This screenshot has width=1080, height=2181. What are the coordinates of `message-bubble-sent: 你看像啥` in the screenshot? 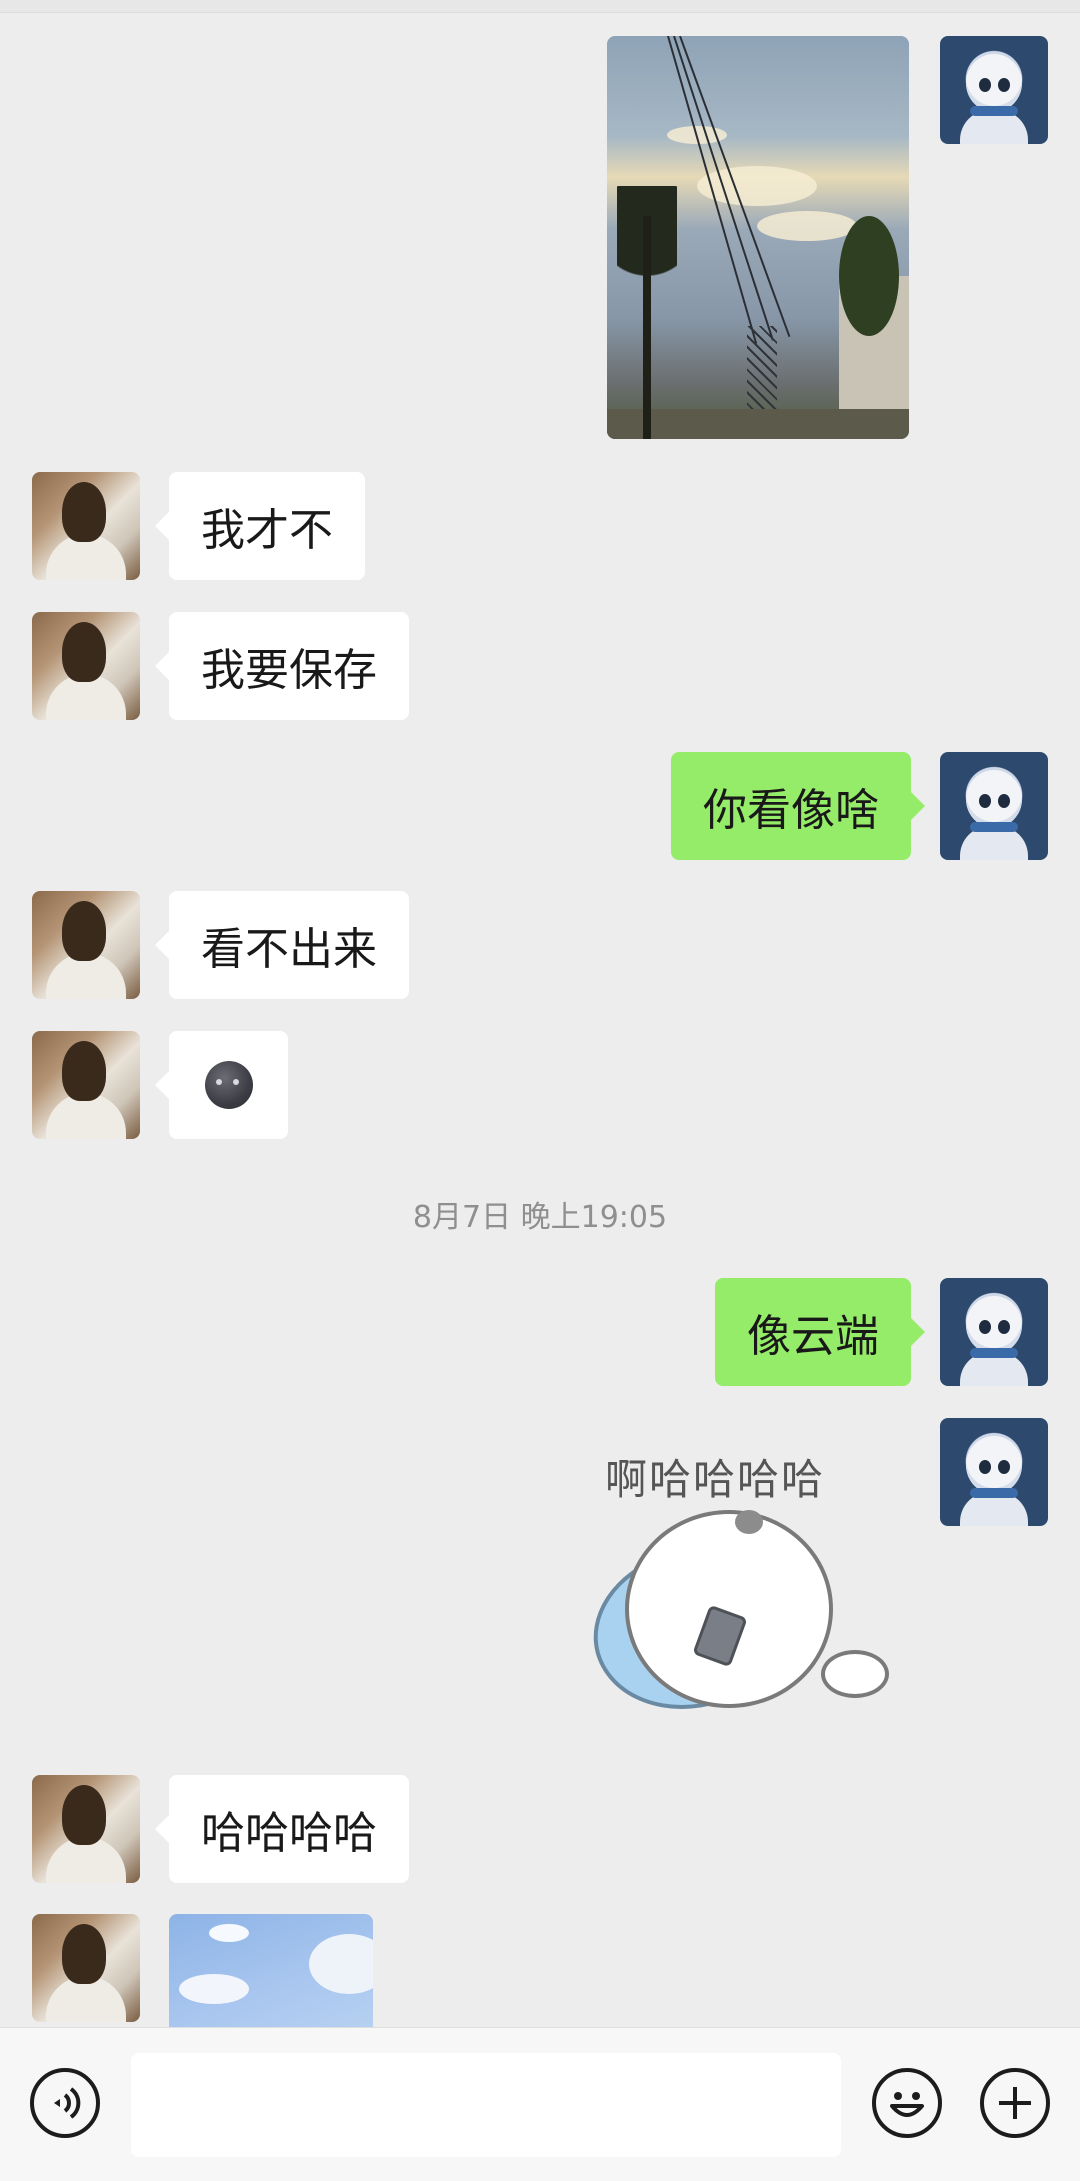 It's located at (798, 806).